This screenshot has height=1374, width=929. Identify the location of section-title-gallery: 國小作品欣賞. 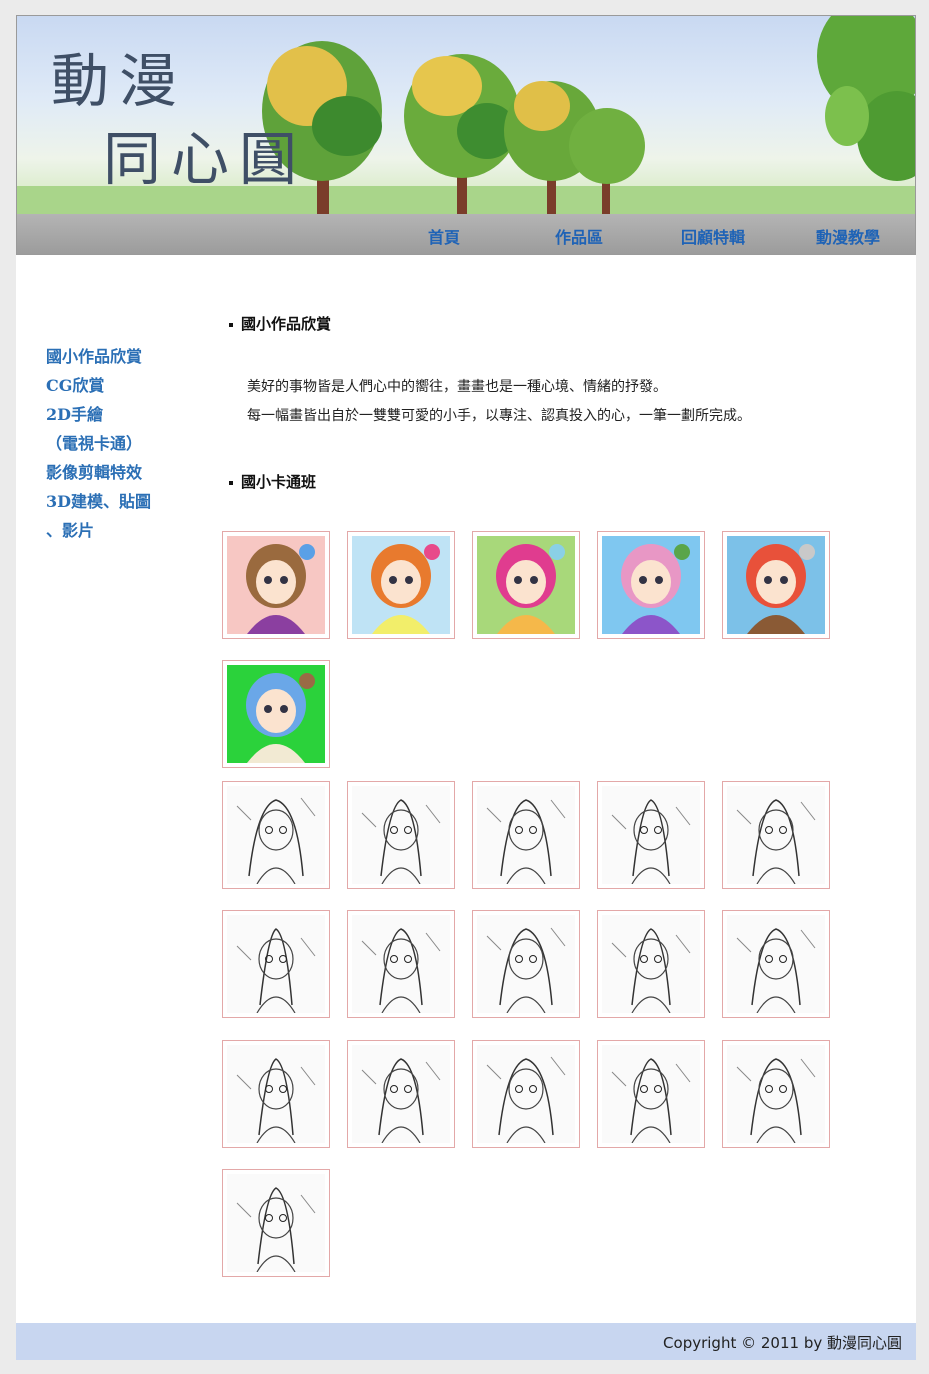
(280, 323).